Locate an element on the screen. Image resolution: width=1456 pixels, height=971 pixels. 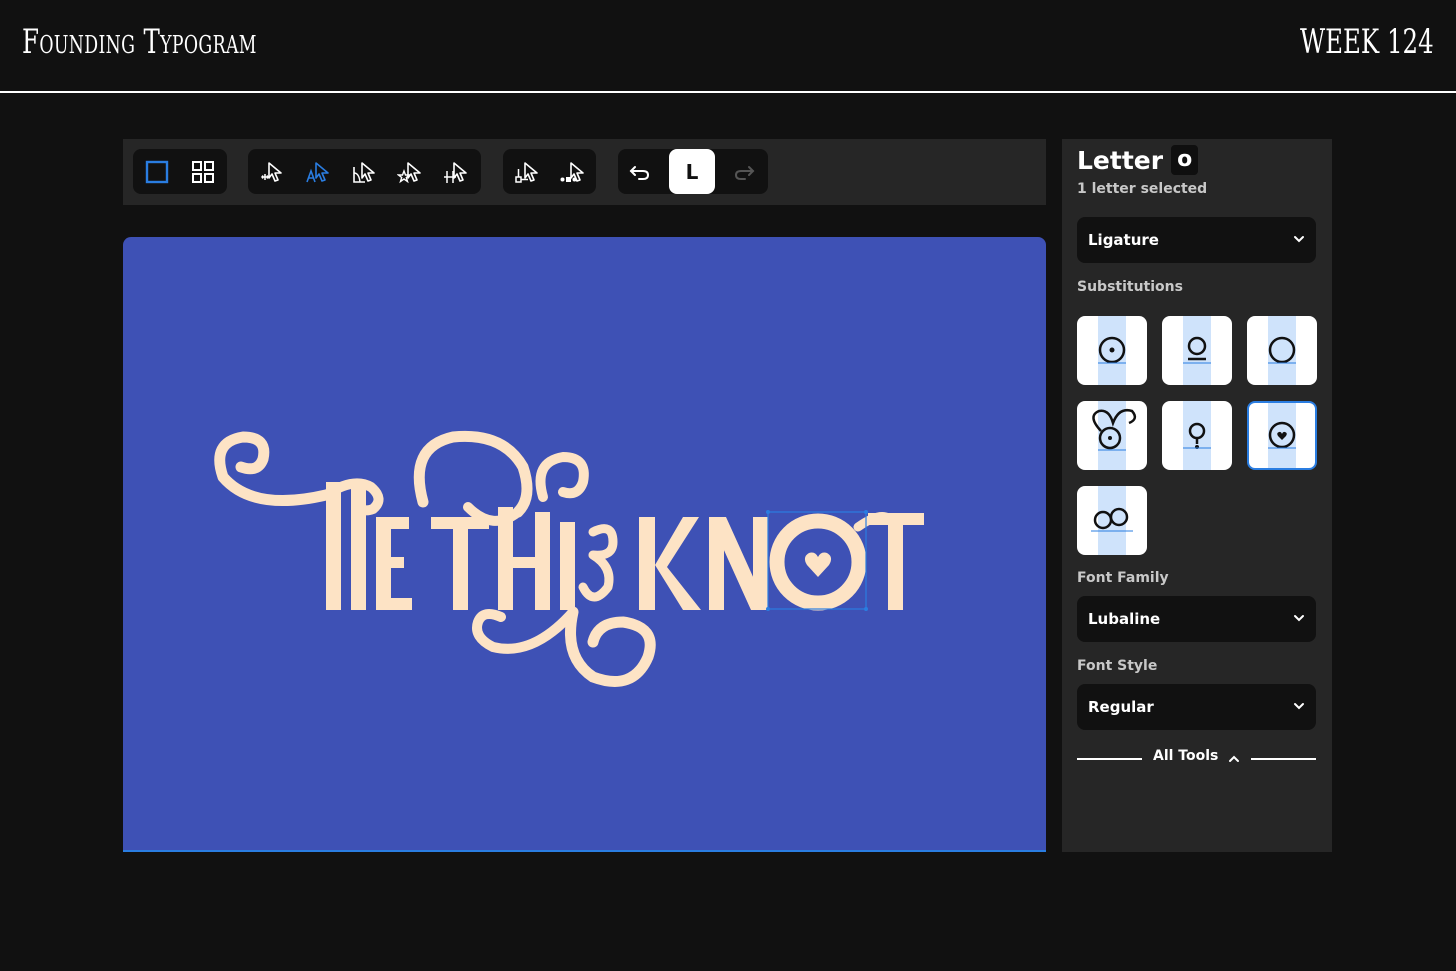
redo-icon is located at coordinates (744, 172).